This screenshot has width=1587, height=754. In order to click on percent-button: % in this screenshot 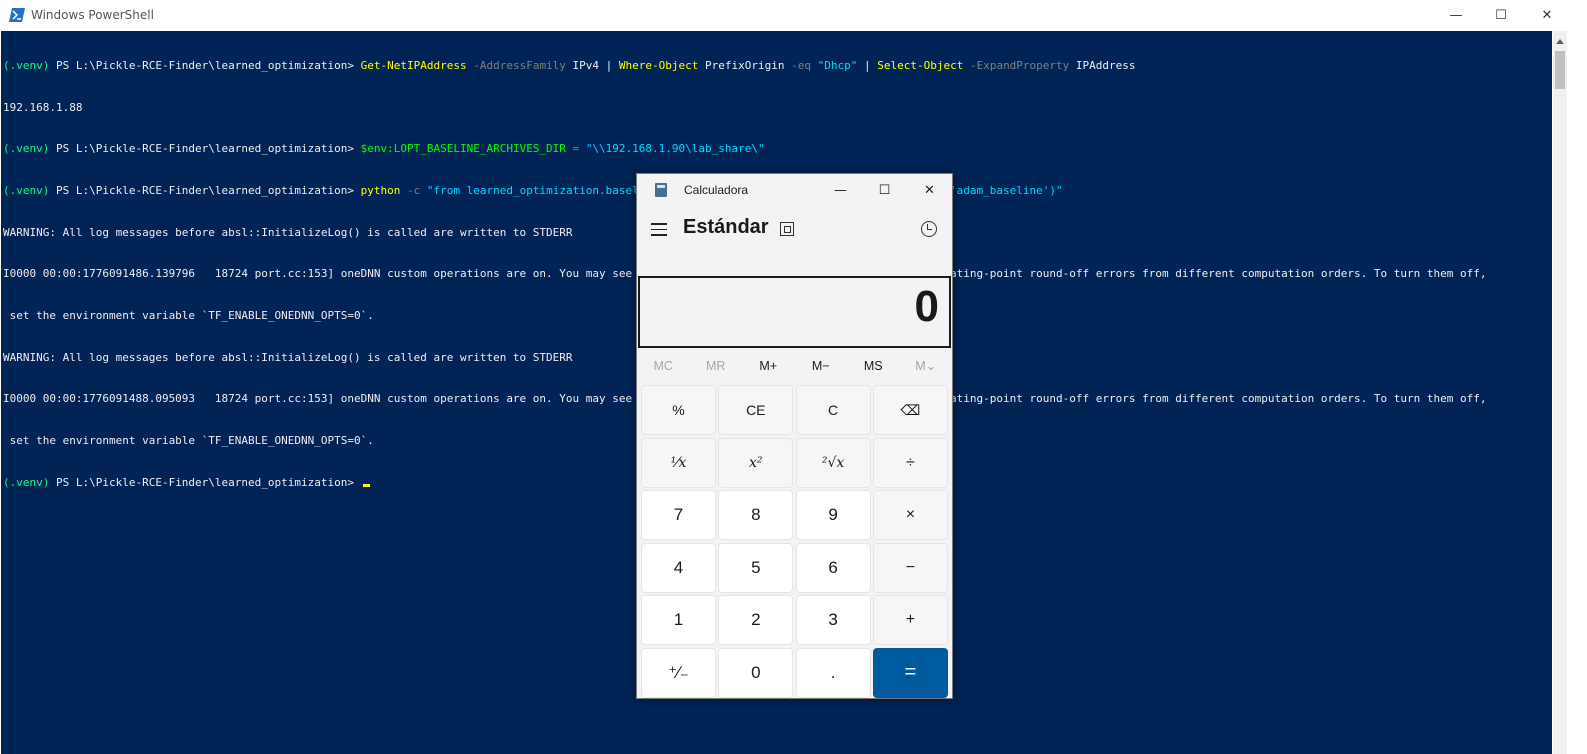, I will do `click(678, 410)`.